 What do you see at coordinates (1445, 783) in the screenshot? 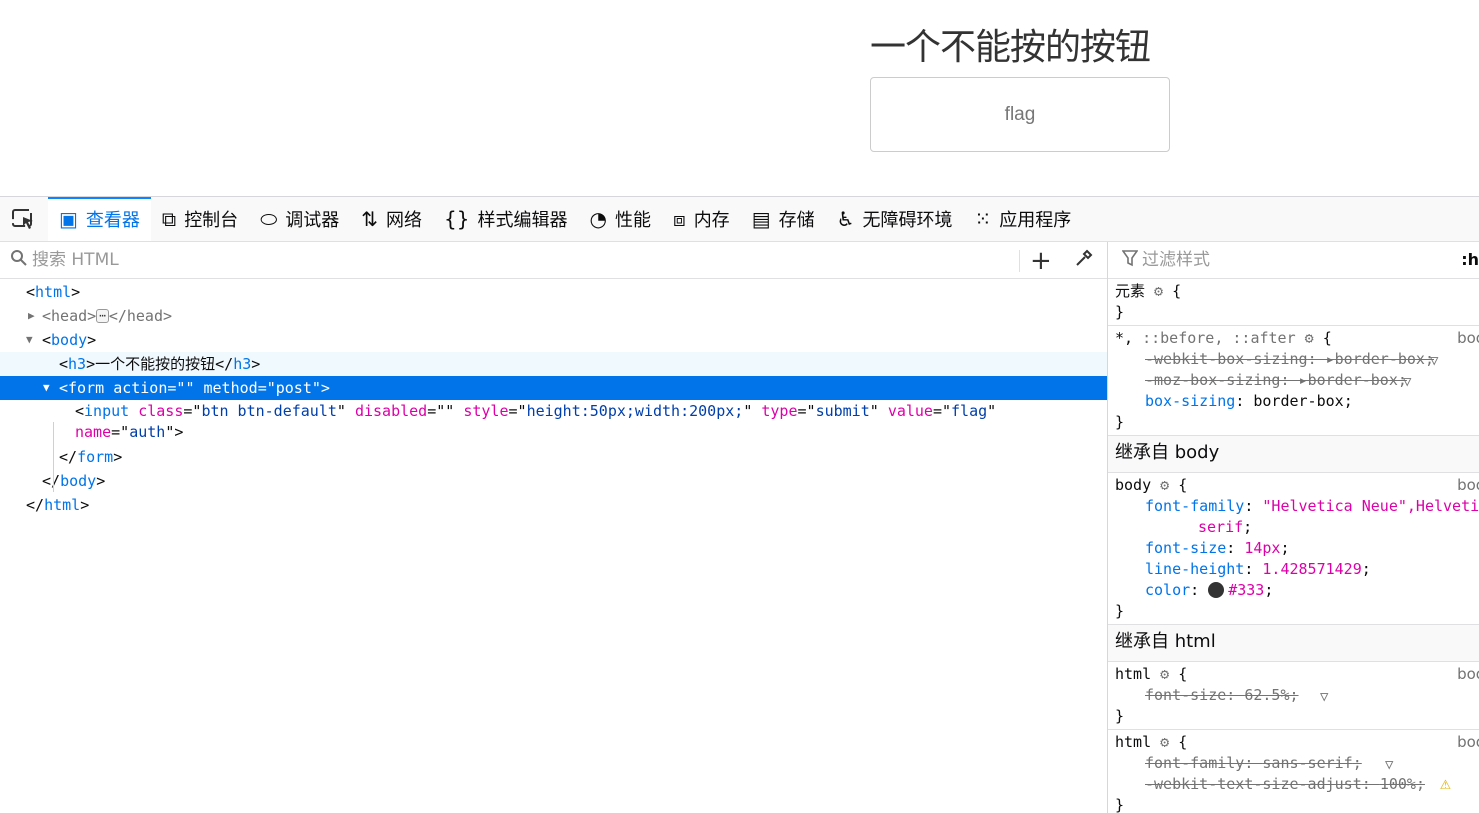
I see `warning-icon: ⚠` at bounding box center [1445, 783].